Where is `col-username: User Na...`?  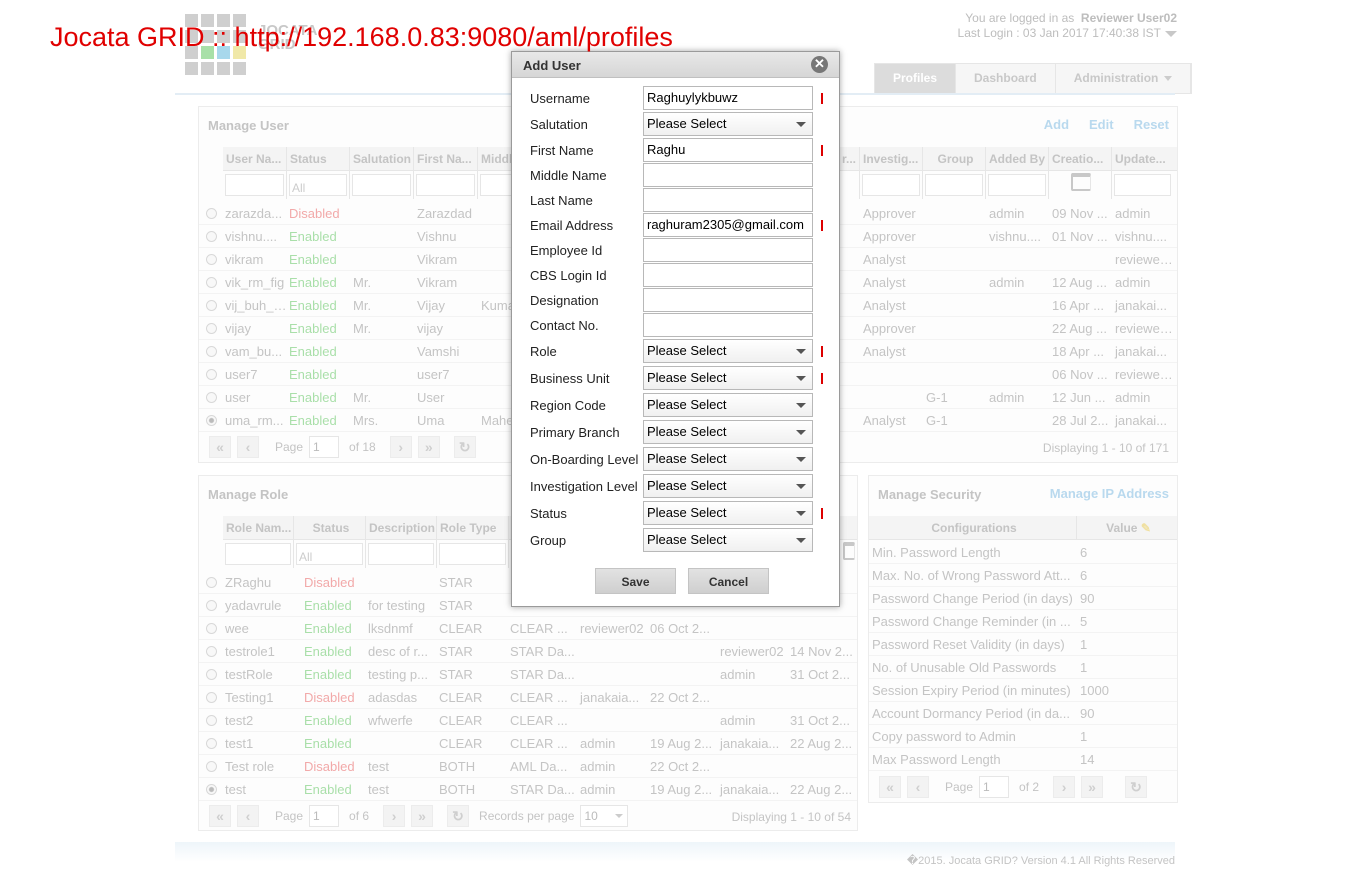 col-username: User Na... is located at coordinates (255, 158).